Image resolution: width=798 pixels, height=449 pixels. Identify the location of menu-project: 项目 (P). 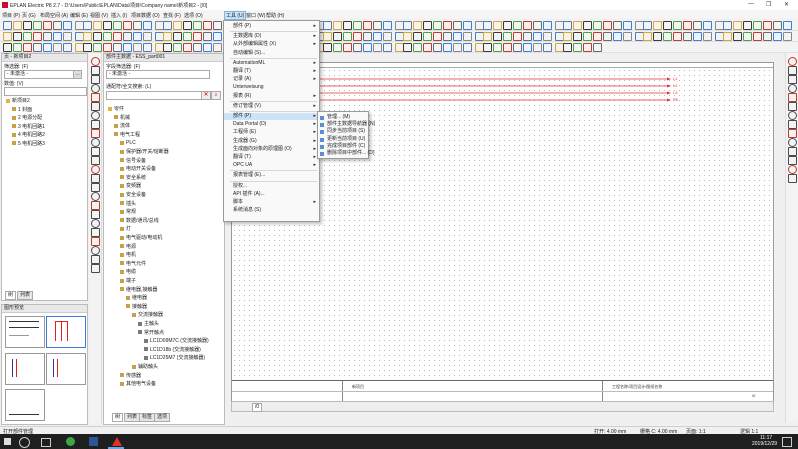
(11, 15).